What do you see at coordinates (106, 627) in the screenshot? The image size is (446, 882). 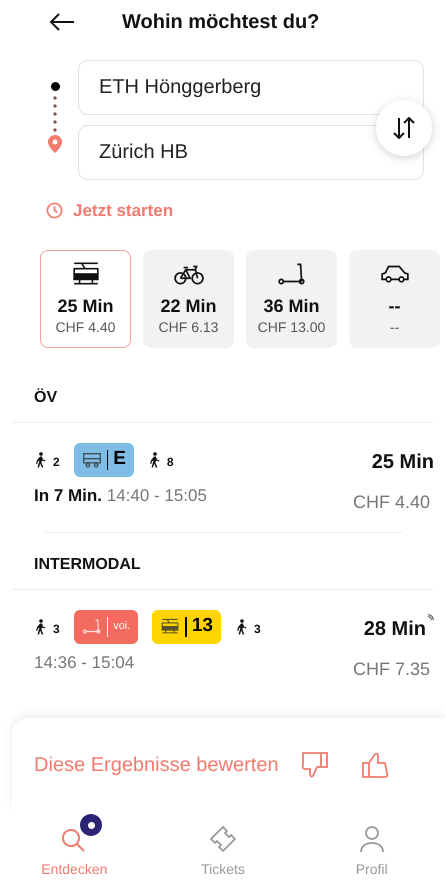 I see `line-badge: voi.` at bounding box center [106, 627].